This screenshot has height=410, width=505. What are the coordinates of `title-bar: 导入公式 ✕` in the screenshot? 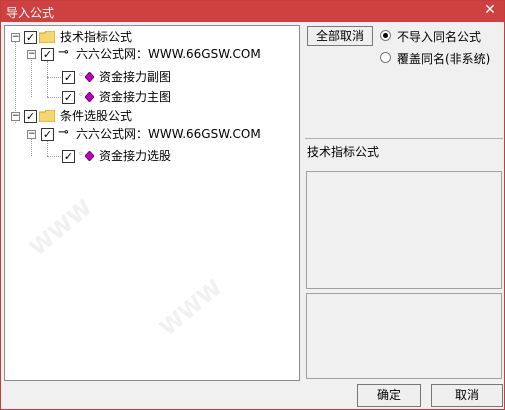 It's located at (252, 11).